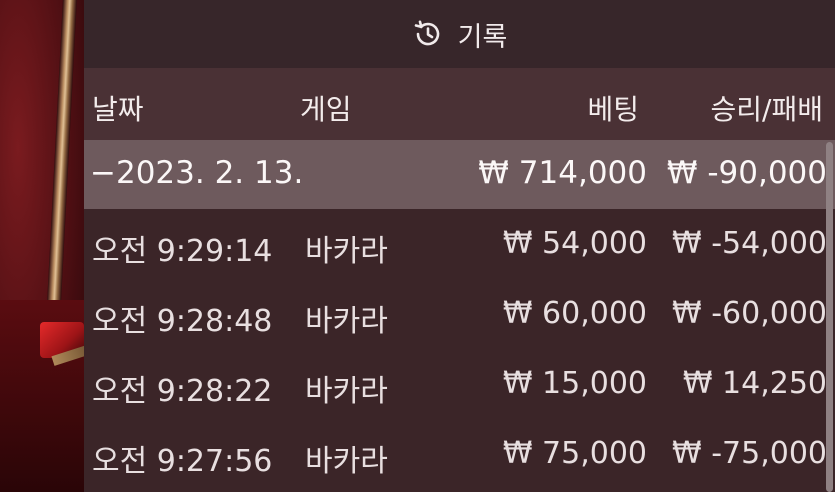 The image size is (835, 492). Describe the element at coordinates (118, 109) in the screenshot. I see `column-header-date: 날짜` at that location.